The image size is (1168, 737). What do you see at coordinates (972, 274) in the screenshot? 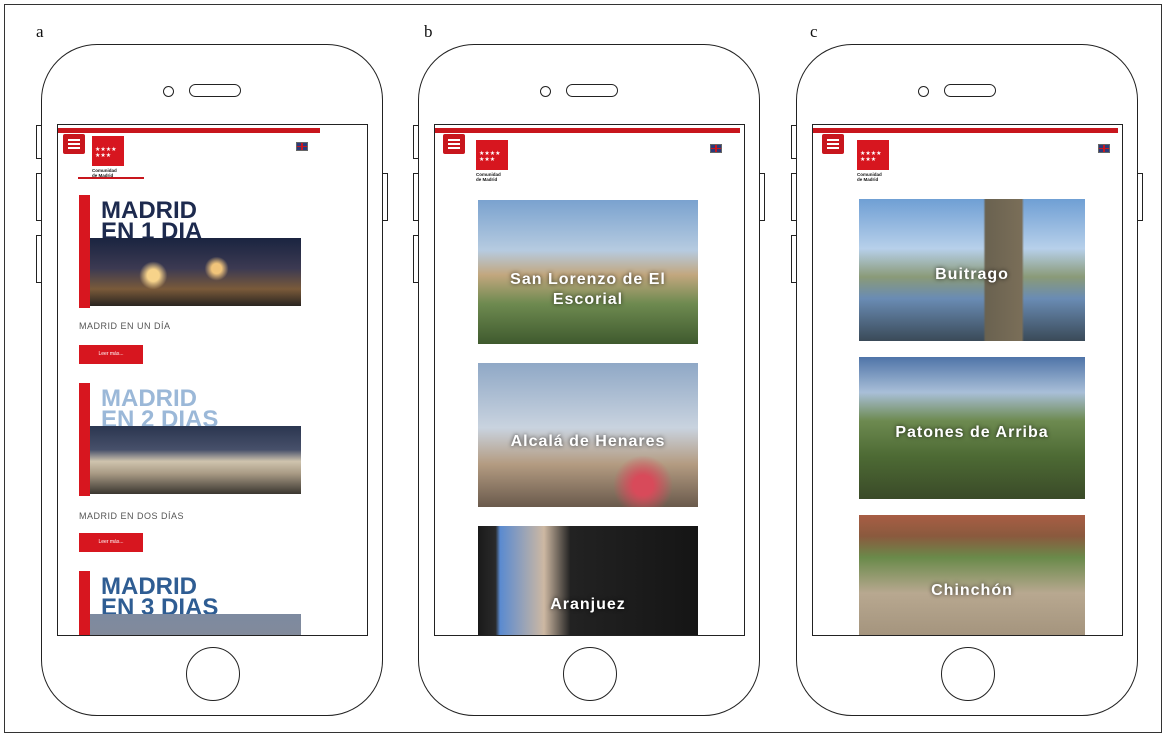
I see `card-label: Buitrago` at bounding box center [972, 274].